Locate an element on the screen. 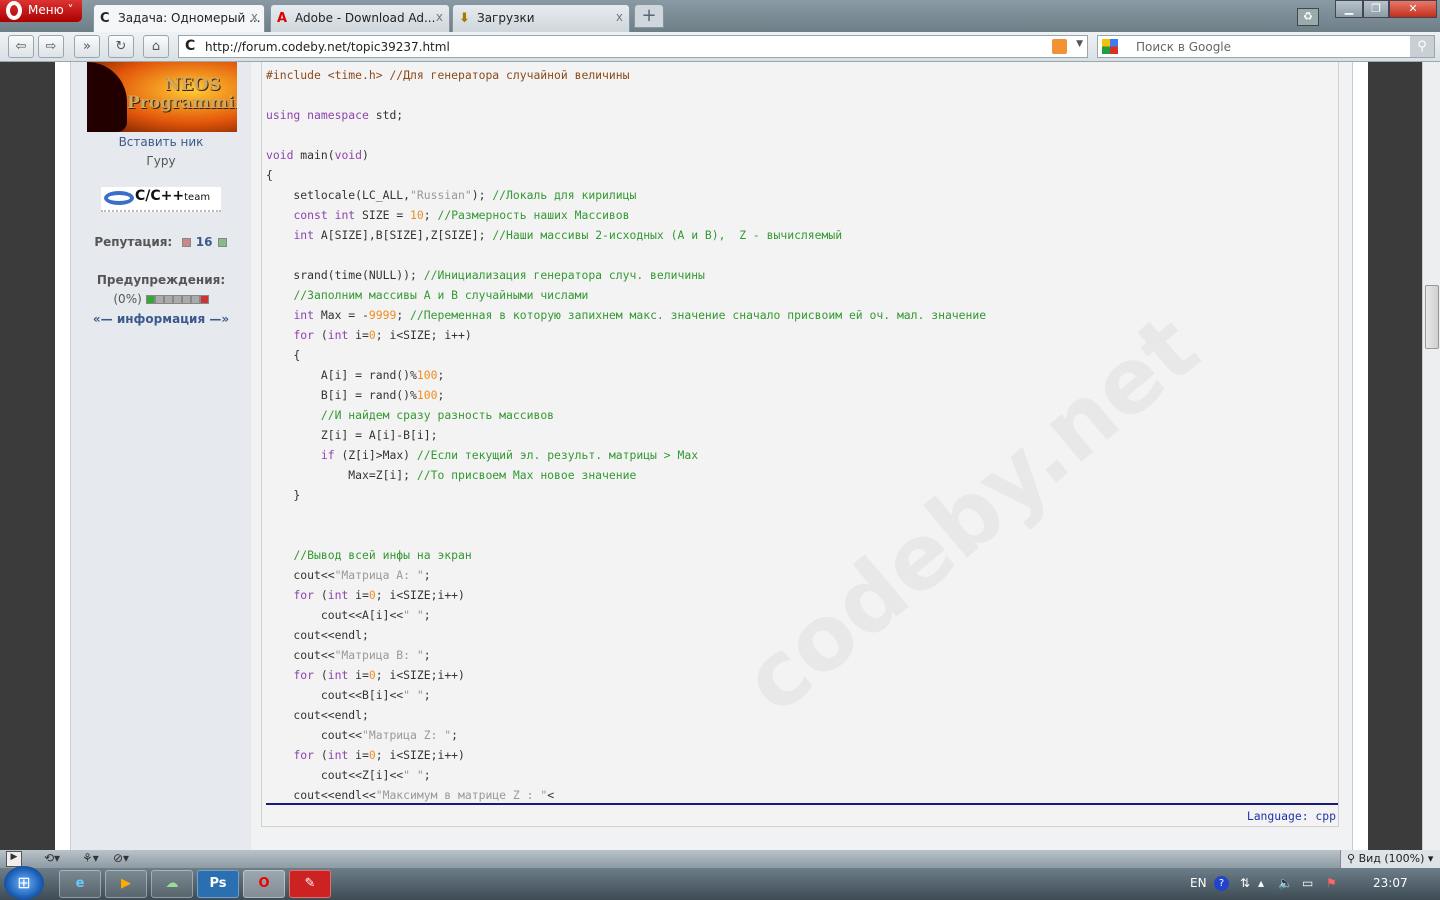 This screenshot has height=900, width=1440. tab-zadacha: C Задача: Одномерый ... x is located at coordinates (179, 18).